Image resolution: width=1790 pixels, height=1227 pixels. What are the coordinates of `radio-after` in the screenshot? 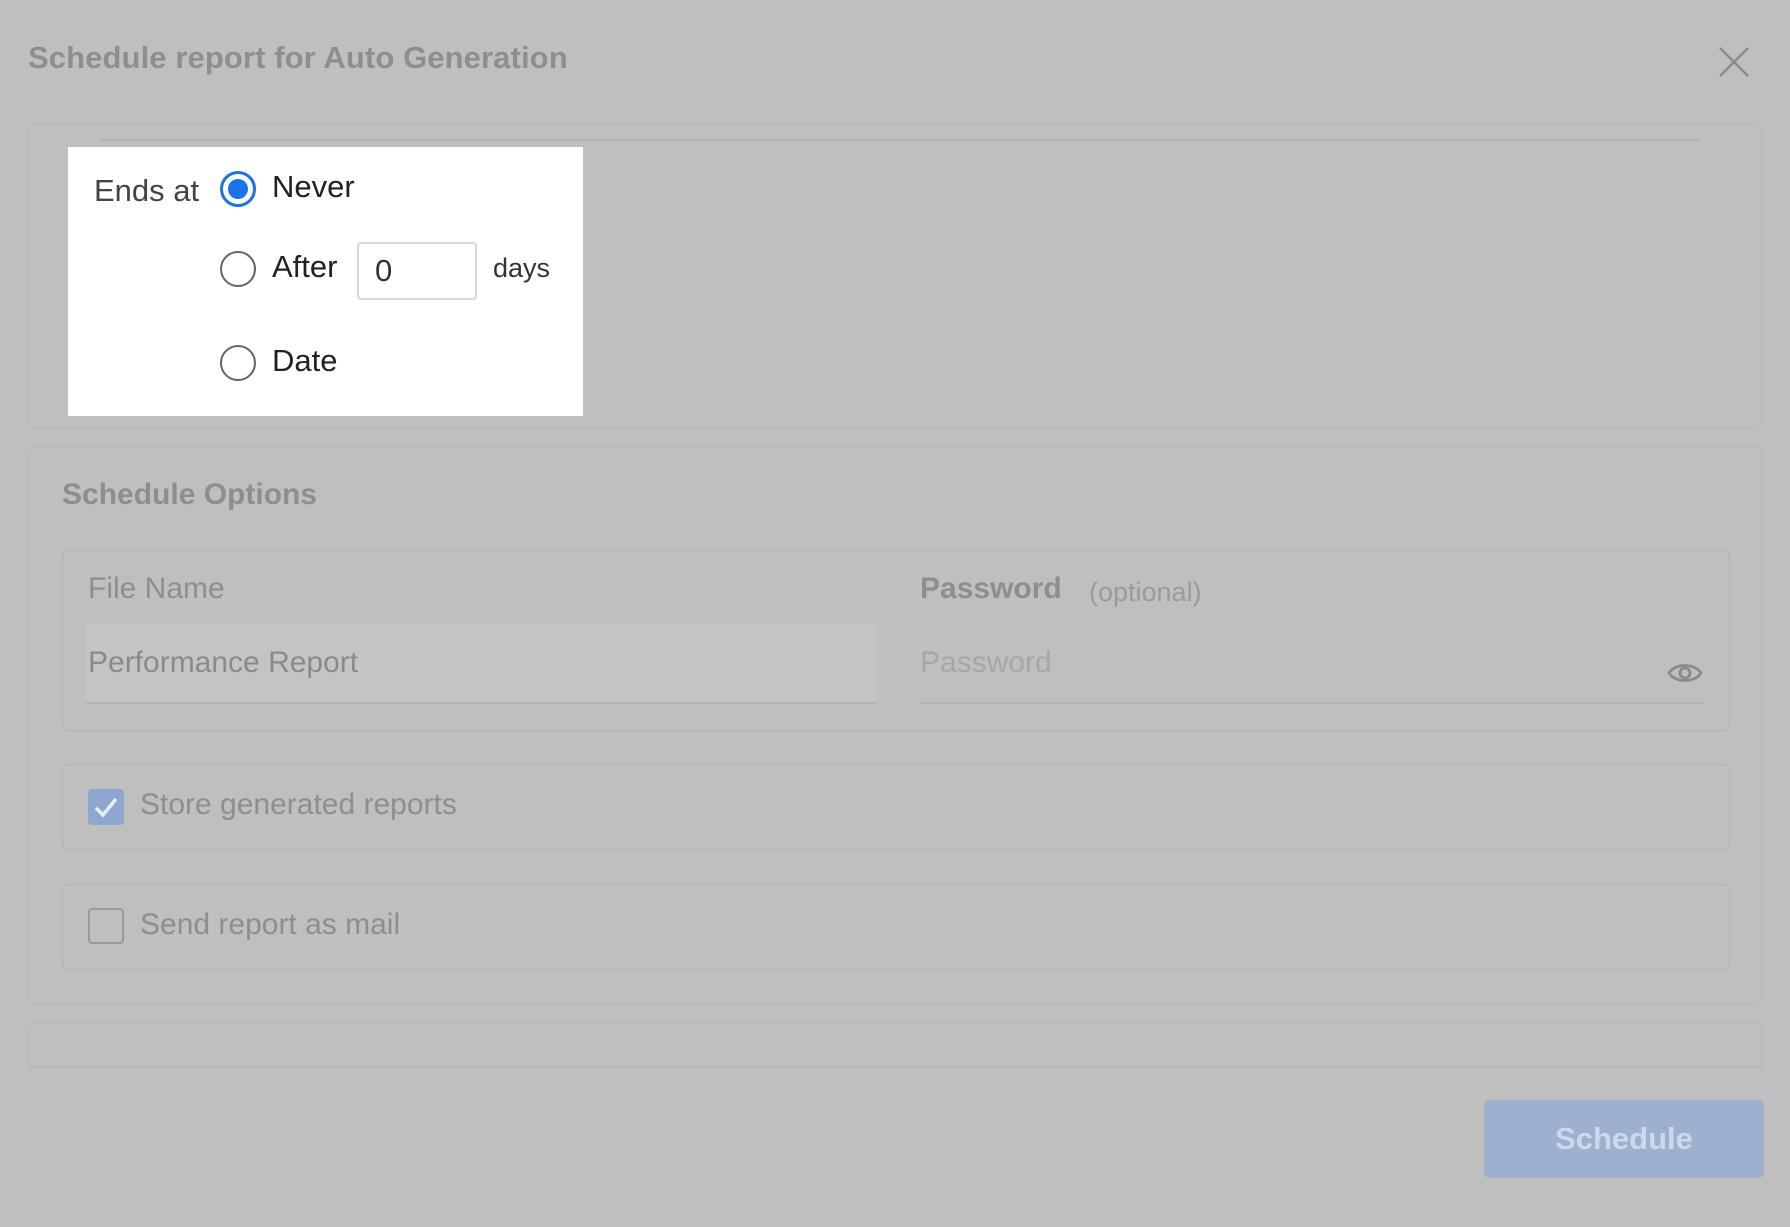 It's located at (238, 269).